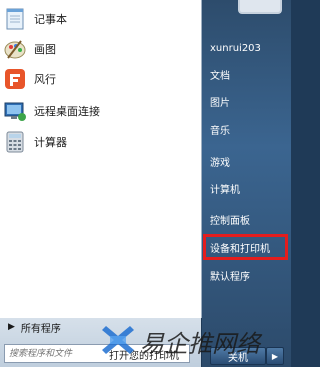 The width and height of the screenshot is (320, 367). Describe the element at coordinates (244, 161) in the screenshot. I see `right-item-games: 游戏` at that location.